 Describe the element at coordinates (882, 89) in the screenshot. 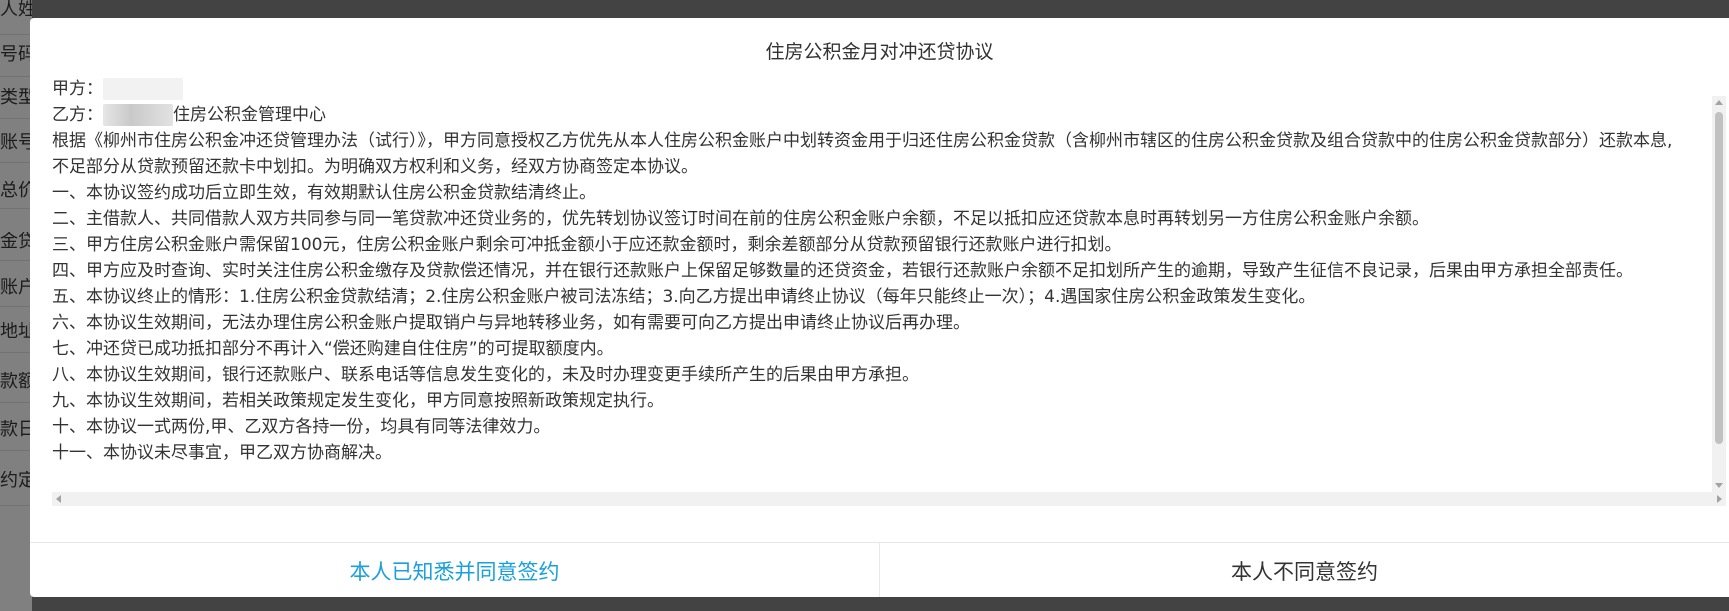

I see `party-a-line: 甲方：` at that location.